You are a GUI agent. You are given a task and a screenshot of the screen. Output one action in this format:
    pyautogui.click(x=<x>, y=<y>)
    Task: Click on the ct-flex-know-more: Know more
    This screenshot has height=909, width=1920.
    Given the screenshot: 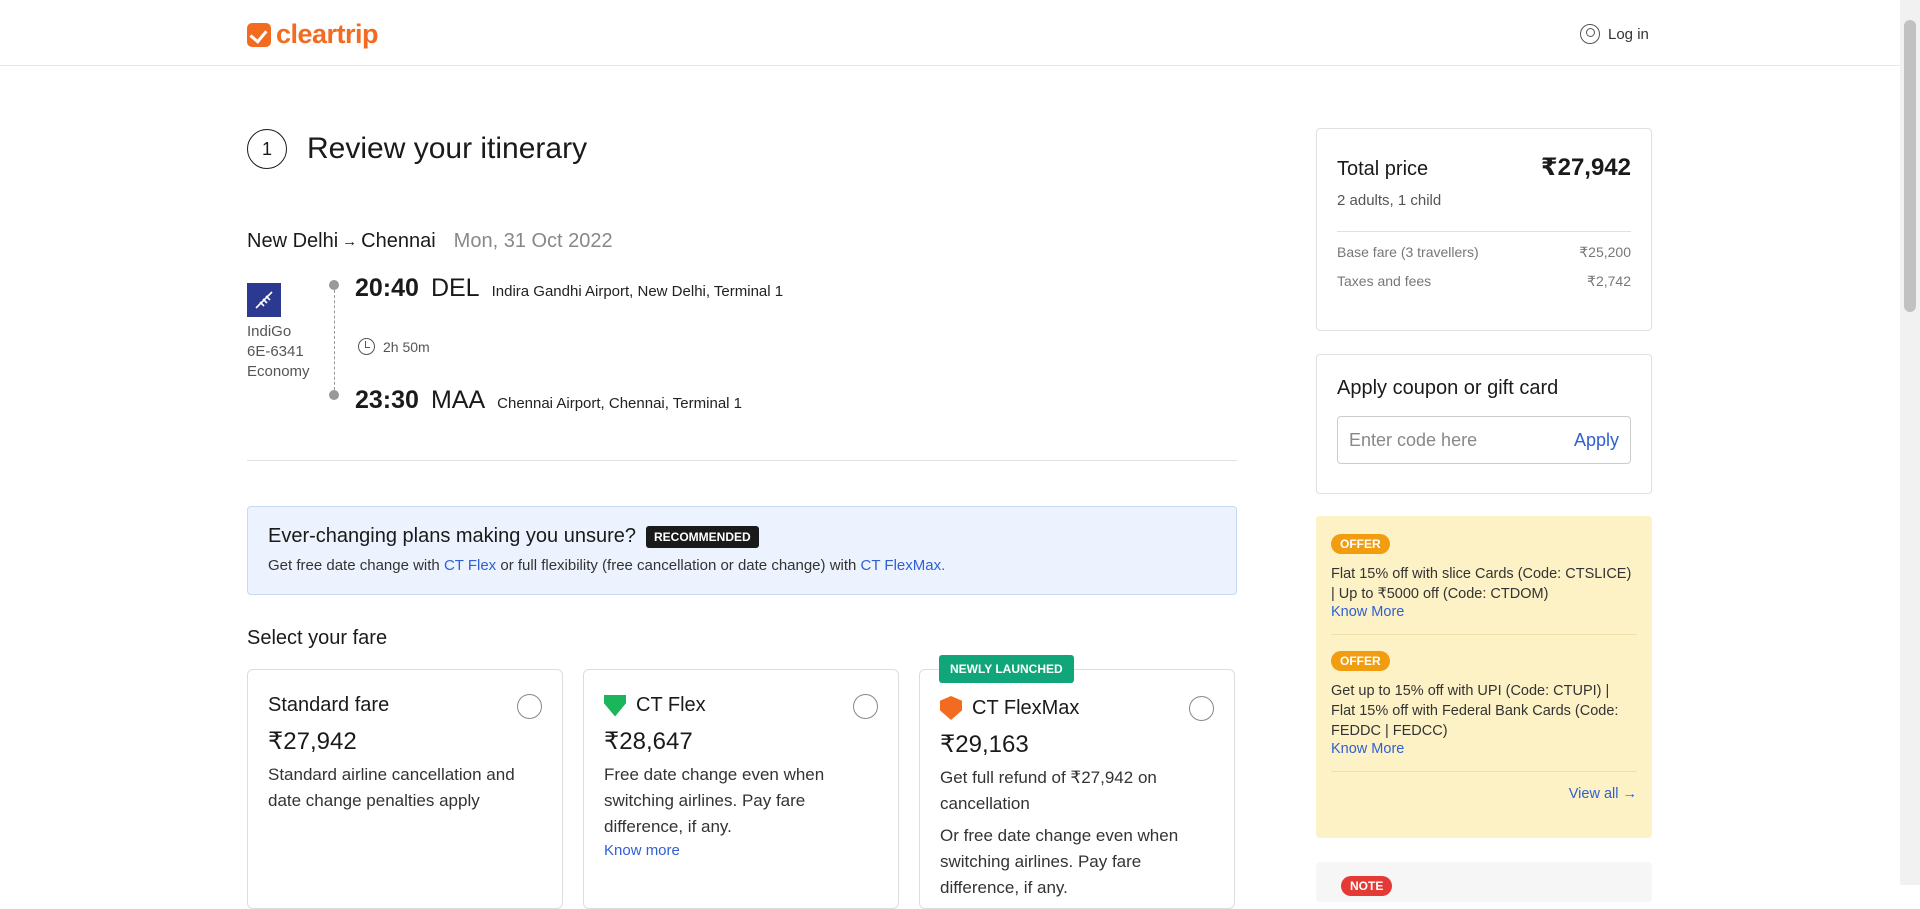 What is the action you would take?
    pyautogui.click(x=741, y=850)
    